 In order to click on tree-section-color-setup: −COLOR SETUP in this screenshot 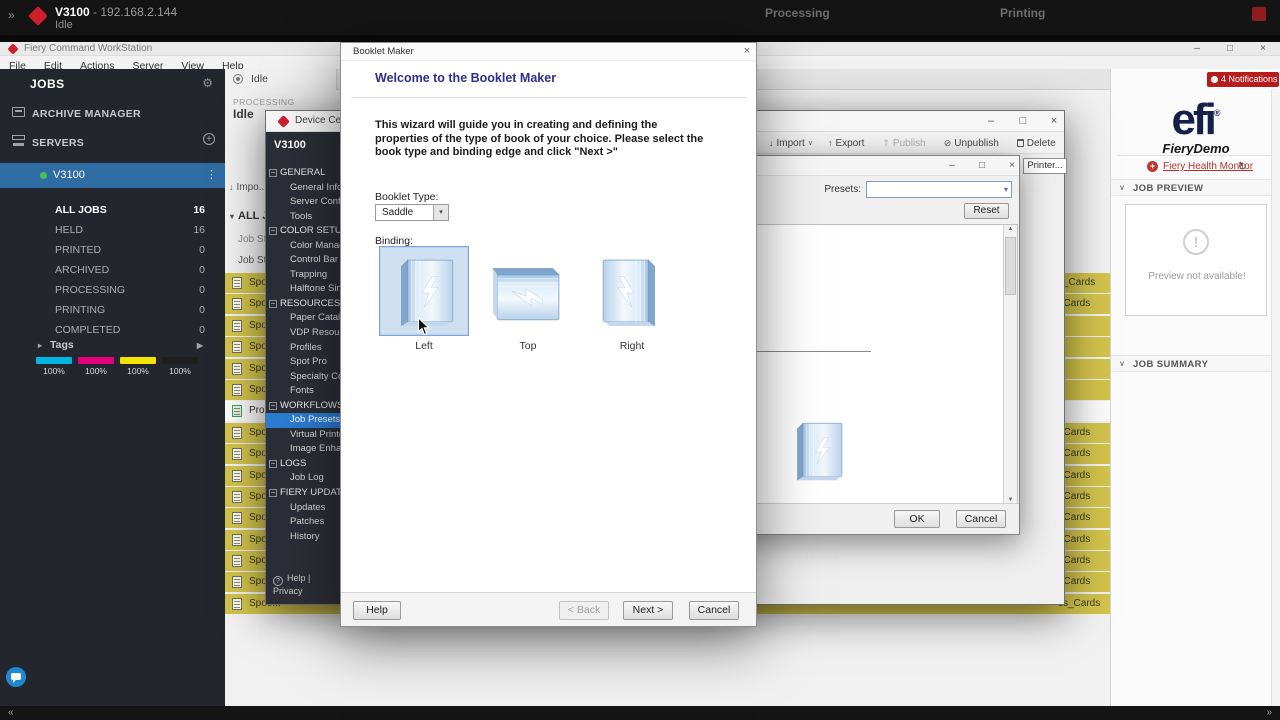, I will do `click(303, 231)`.